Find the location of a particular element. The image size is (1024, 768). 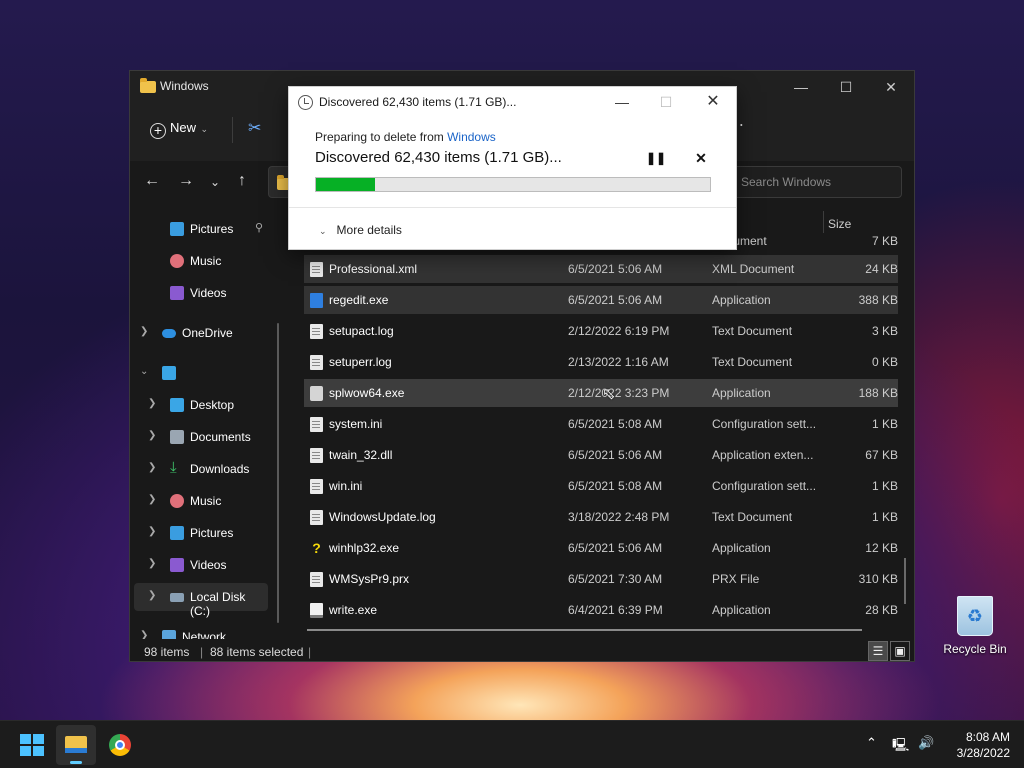

sidebar-item-pictures: Pictures ⚲ is located at coordinates (205, 229).